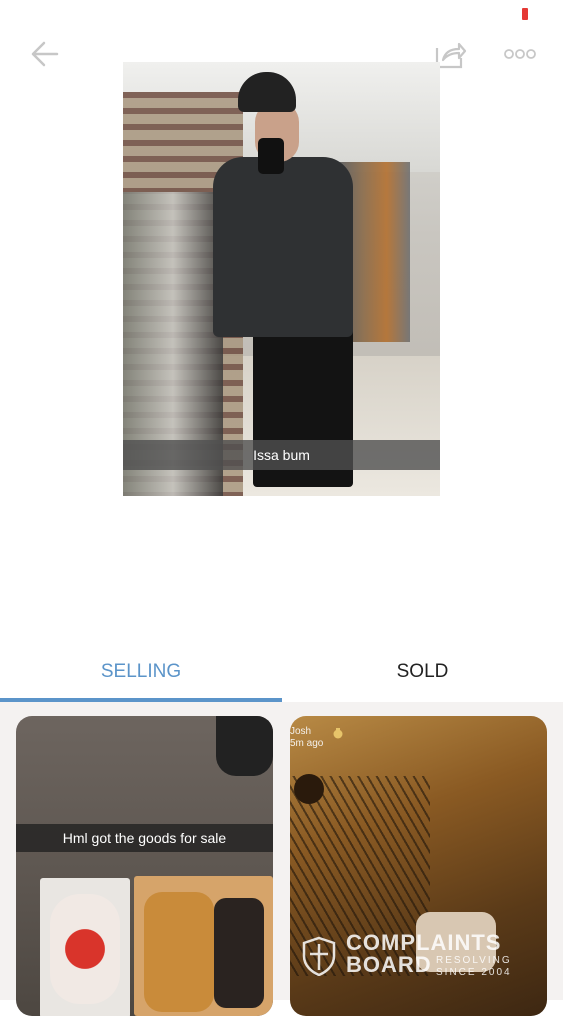 The image size is (563, 1016). Describe the element at coordinates (422, 672) in the screenshot. I see `tab-sold: SOLD` at that location.